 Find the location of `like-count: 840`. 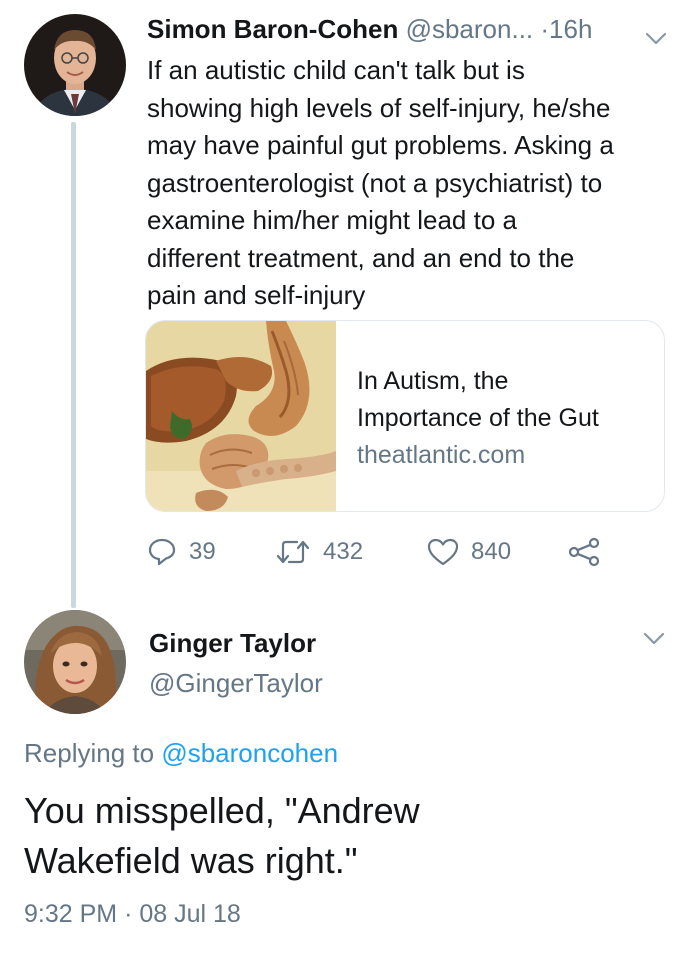

like-count: 840 is located at coordinates (491, 551).